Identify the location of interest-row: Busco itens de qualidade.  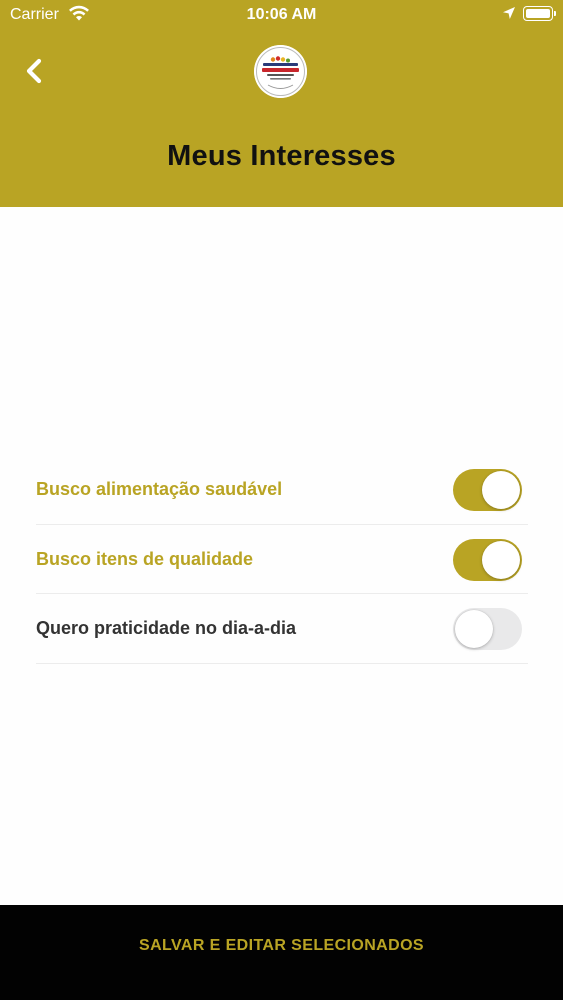
(282, 559).